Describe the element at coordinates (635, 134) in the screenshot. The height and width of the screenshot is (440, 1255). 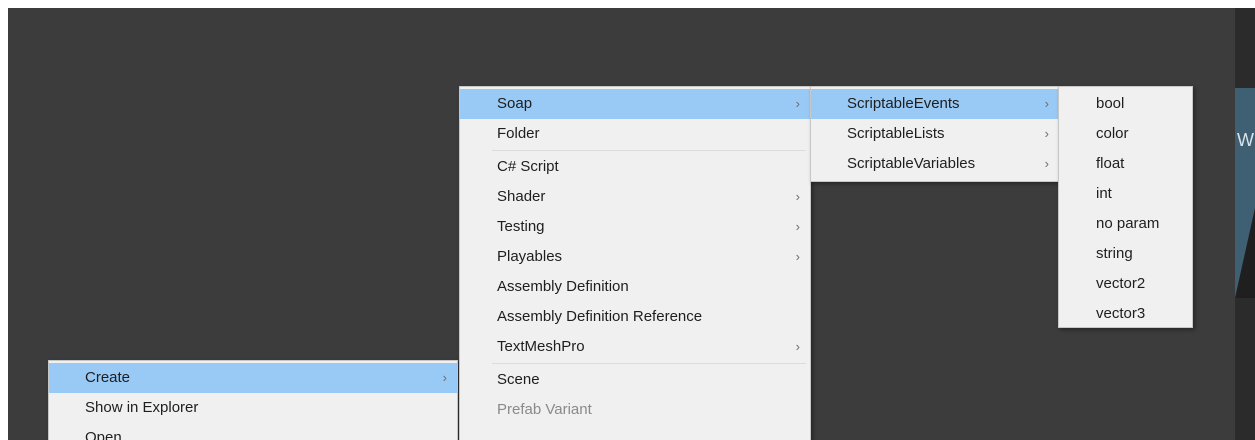
I see `menu-item-folder: Folder` at that location.